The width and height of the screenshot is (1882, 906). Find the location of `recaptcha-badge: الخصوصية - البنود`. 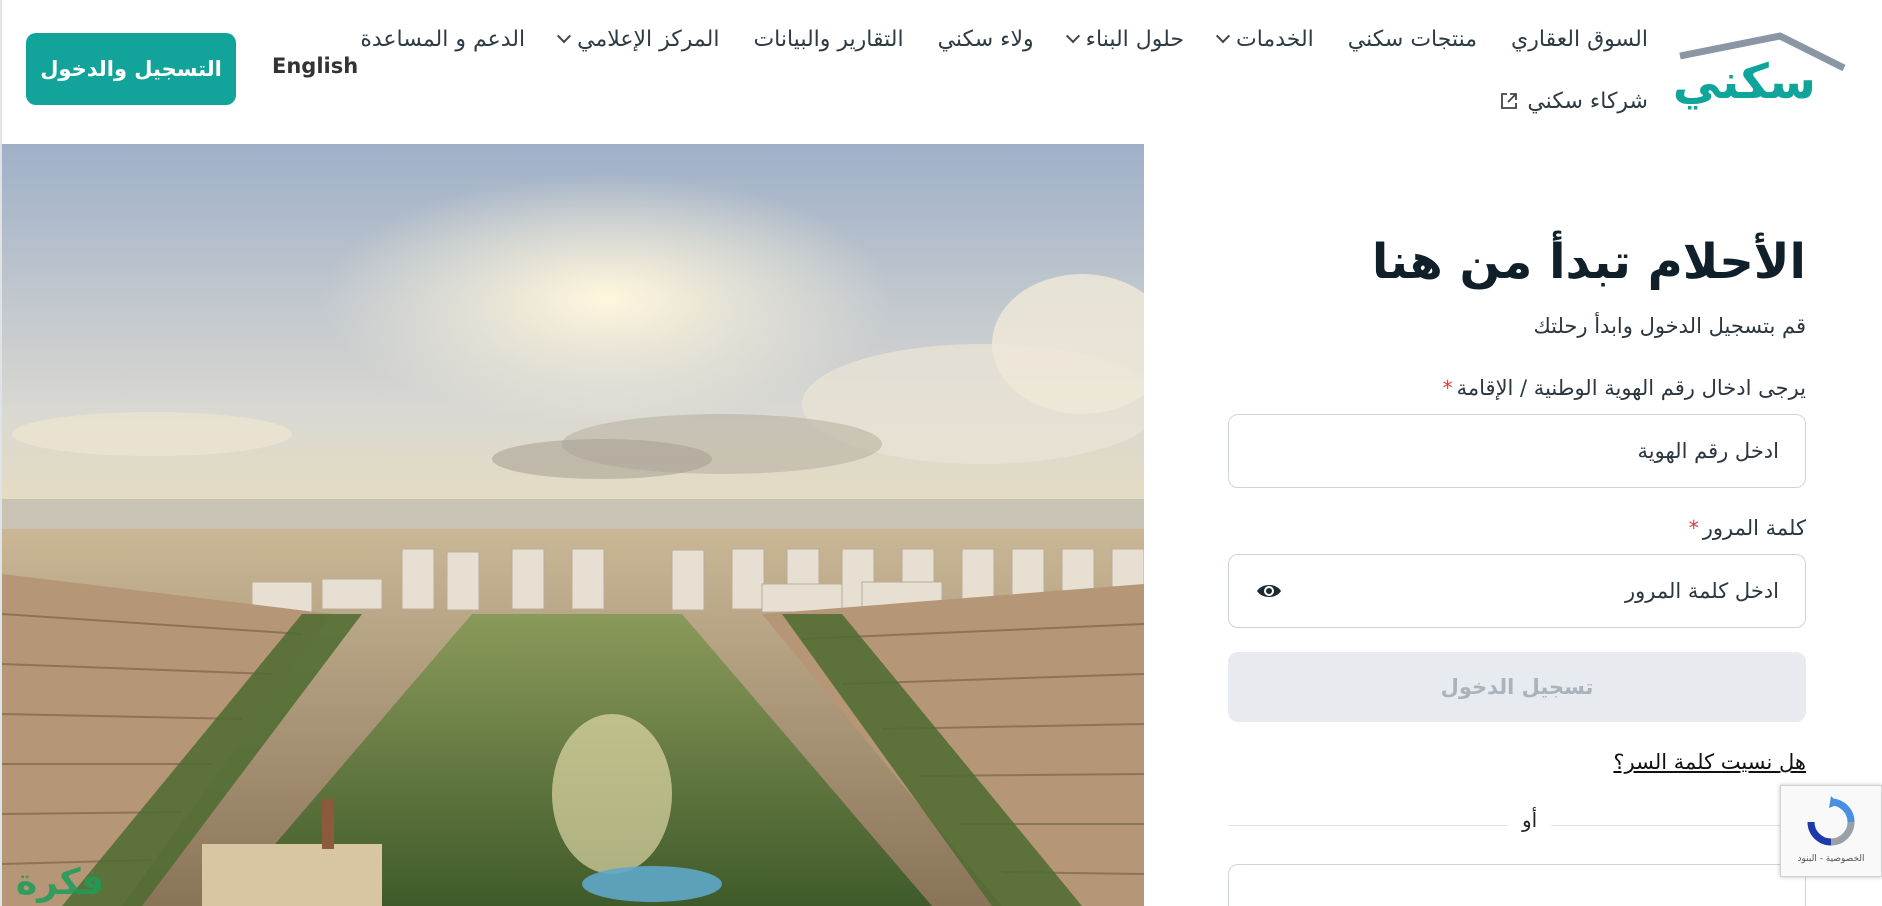

recaptcha-badge: الخصوصية - البنود is located at coordinates (1831, 831).